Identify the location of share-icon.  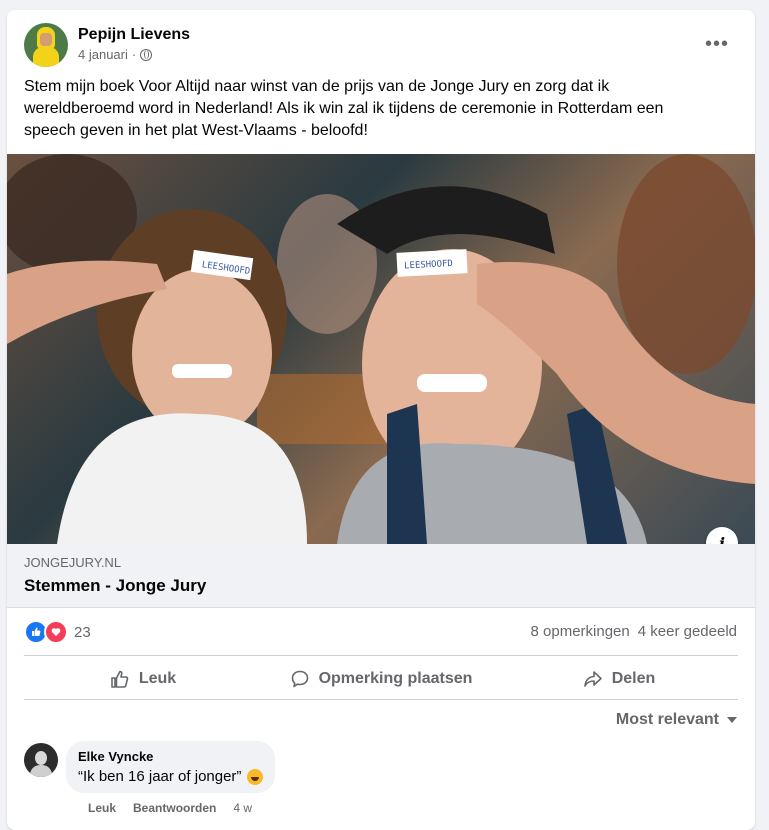
(592, 679).